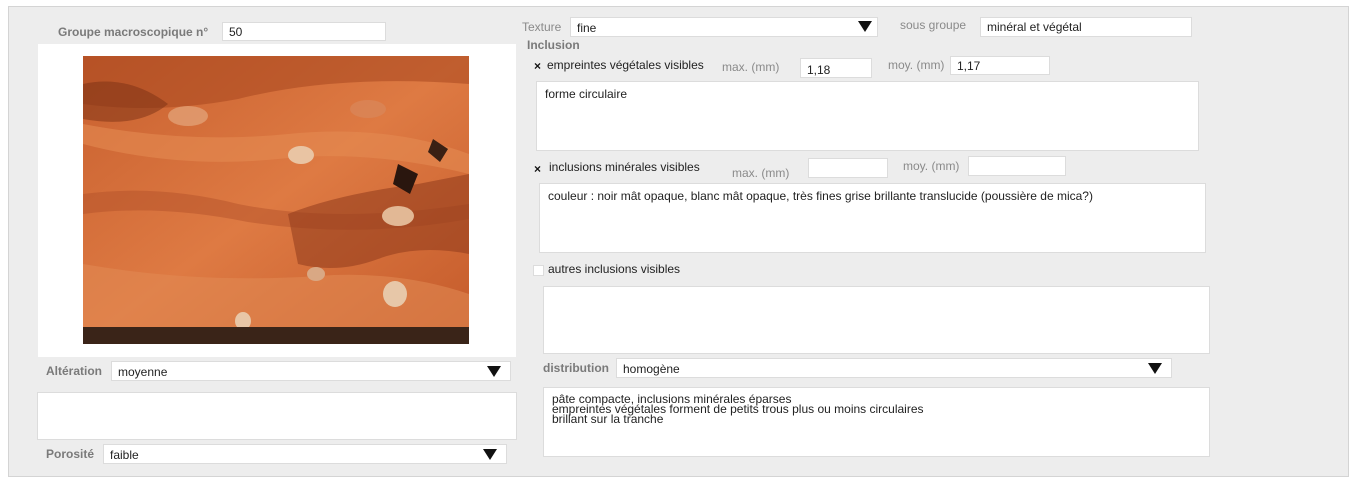 The image size is (1357, 483). I want to click on autres-label: autres inclusions visibles, so click(614, 269).